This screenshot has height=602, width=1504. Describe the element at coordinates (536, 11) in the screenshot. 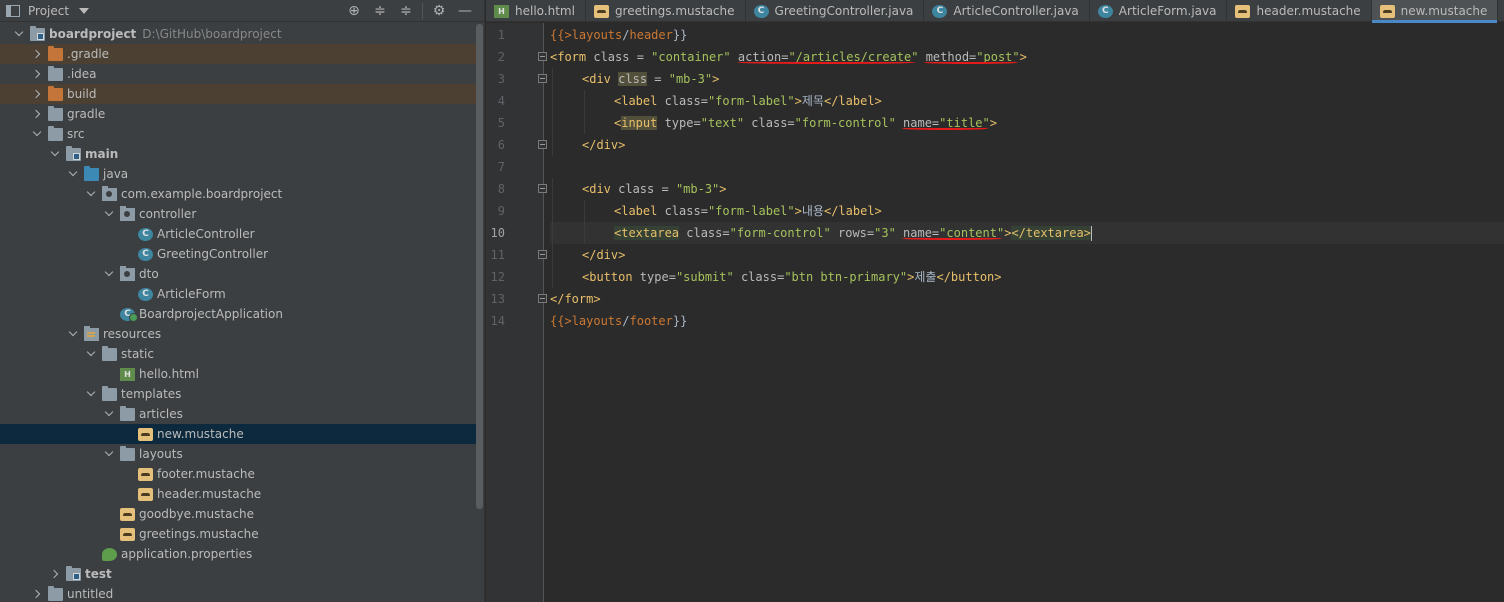

I see `editor-tab: Hhello.html` at that location.